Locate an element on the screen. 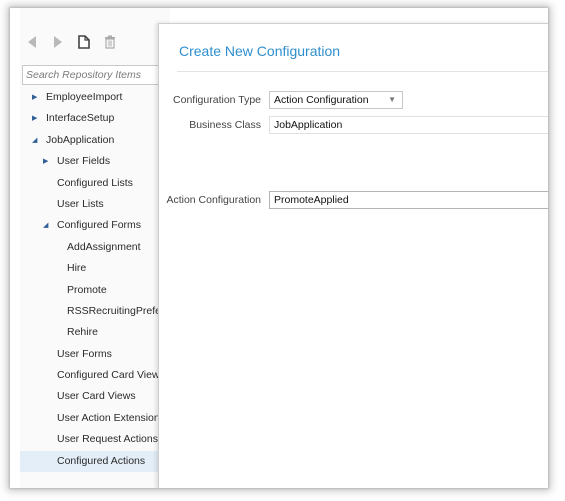  business-class-field: JobApplication is located at coordinates (408, 125).